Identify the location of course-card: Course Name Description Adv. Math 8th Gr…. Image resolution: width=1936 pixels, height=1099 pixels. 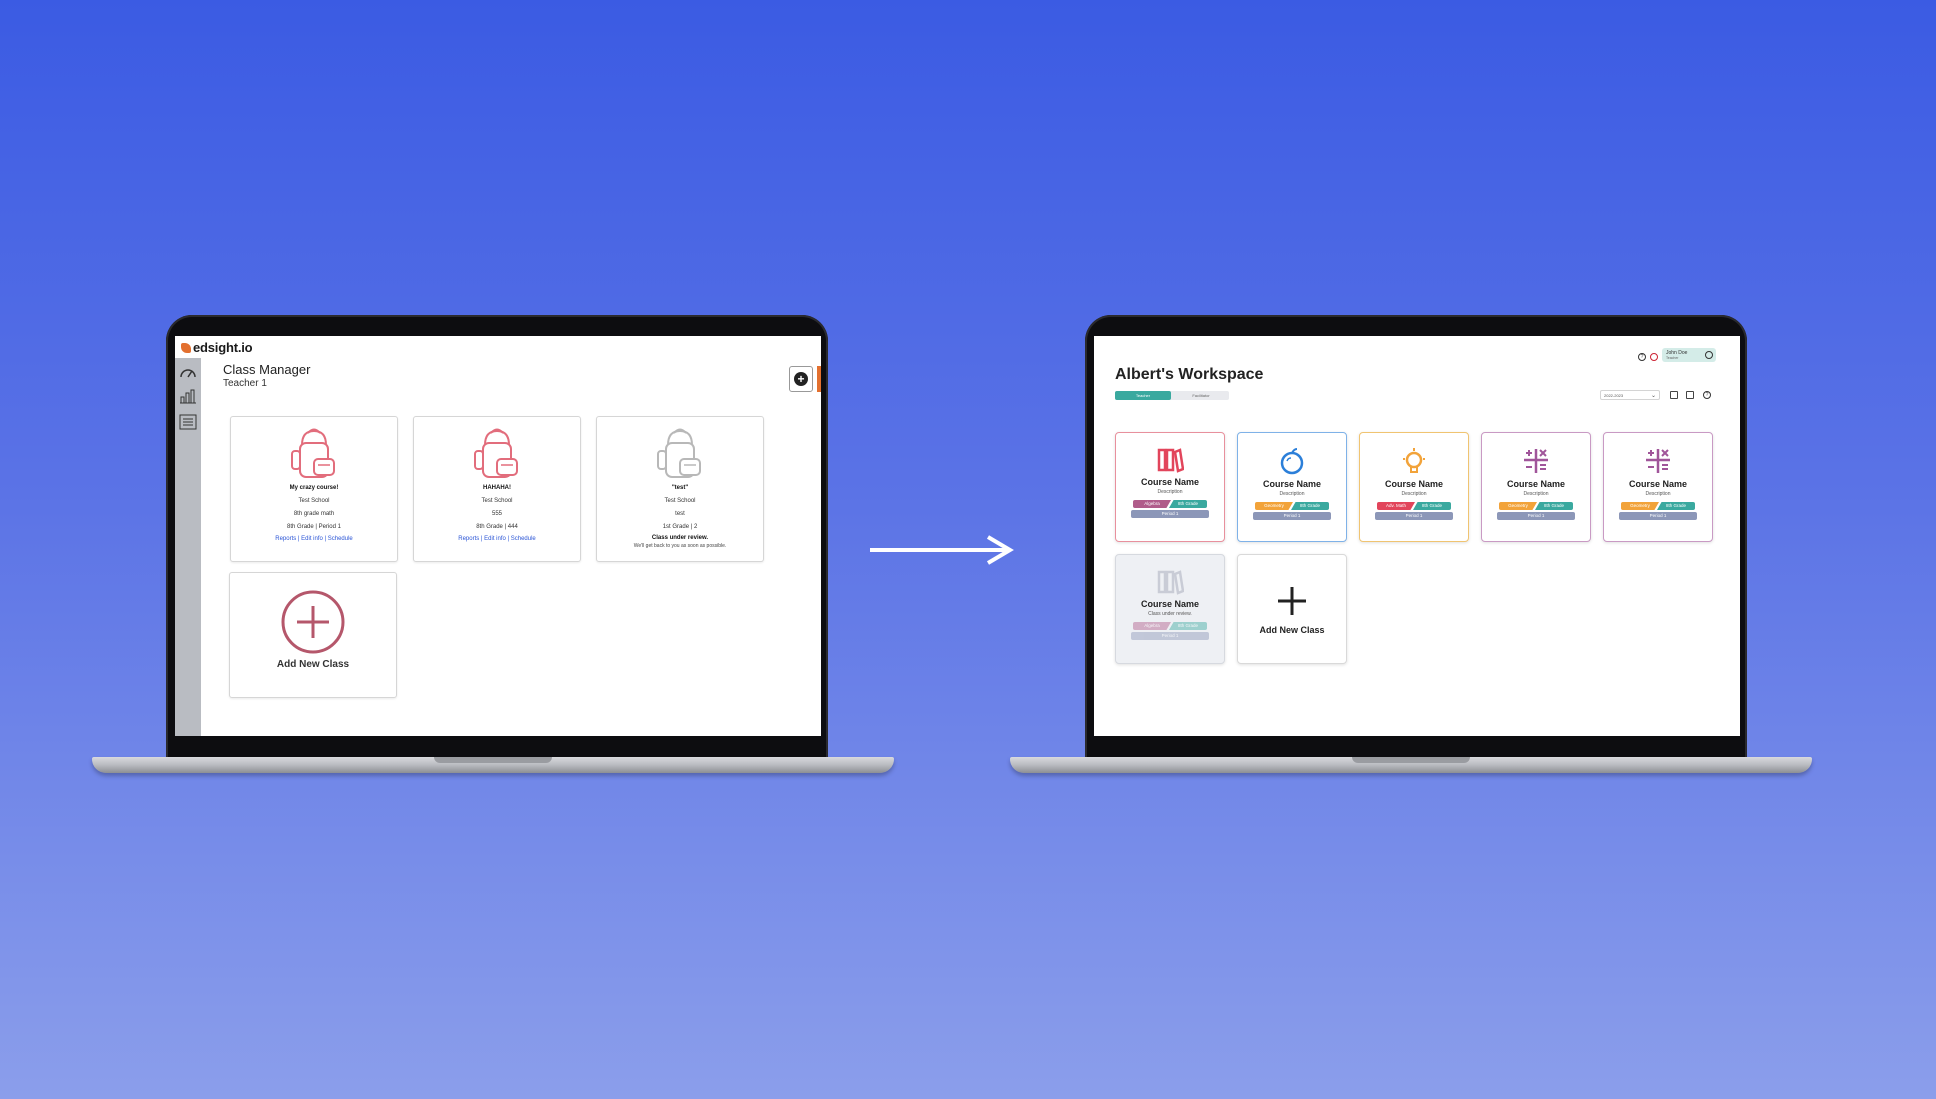
(1414, 487).